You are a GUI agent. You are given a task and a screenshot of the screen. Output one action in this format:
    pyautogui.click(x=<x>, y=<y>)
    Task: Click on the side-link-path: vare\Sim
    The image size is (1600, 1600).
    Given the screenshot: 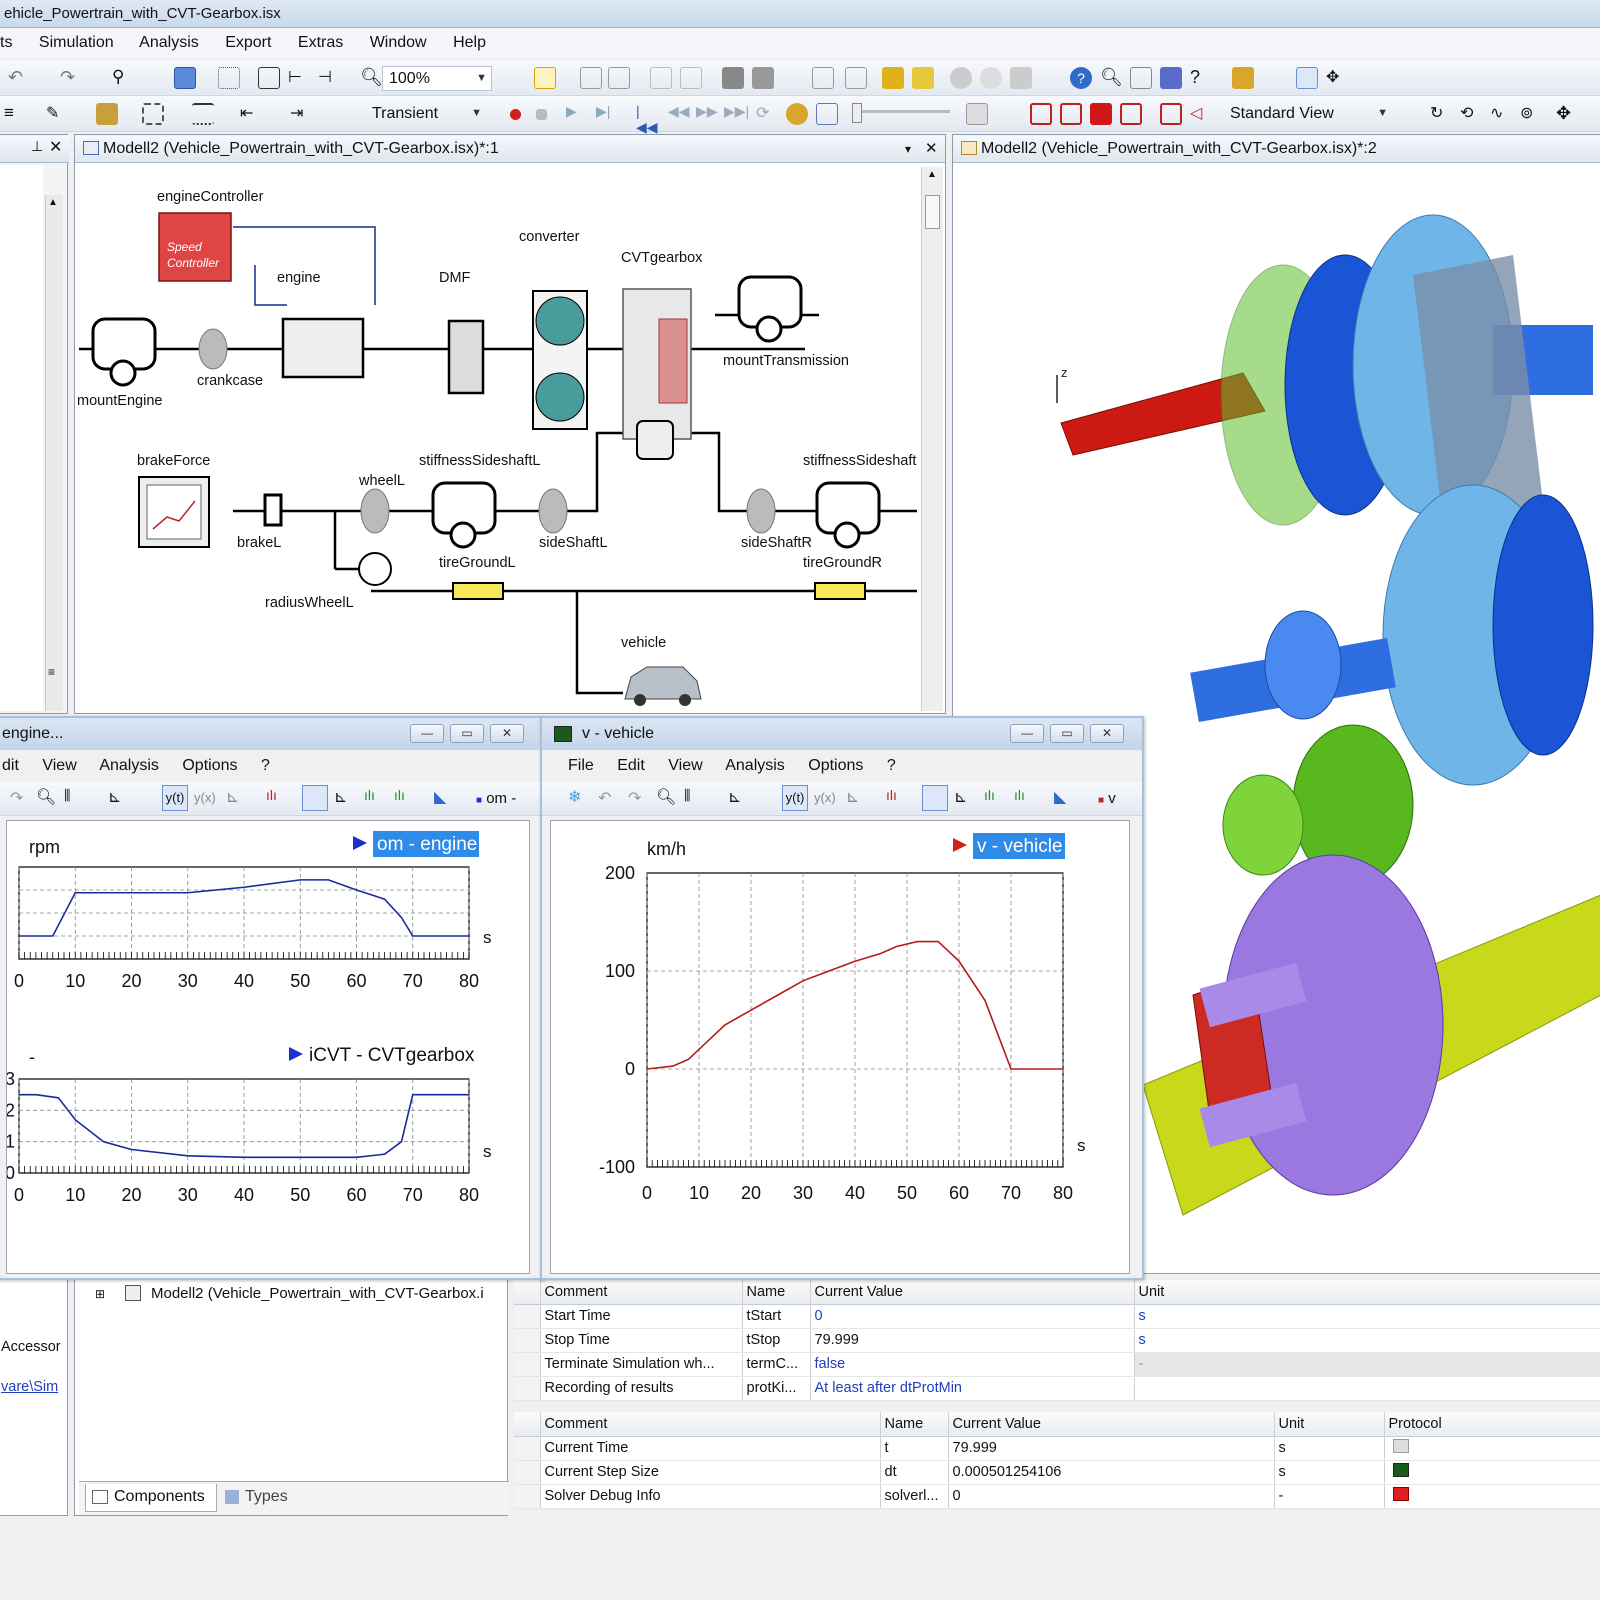 What is the action you would take?
    pyautogui.click(x=29, y=1387)
    